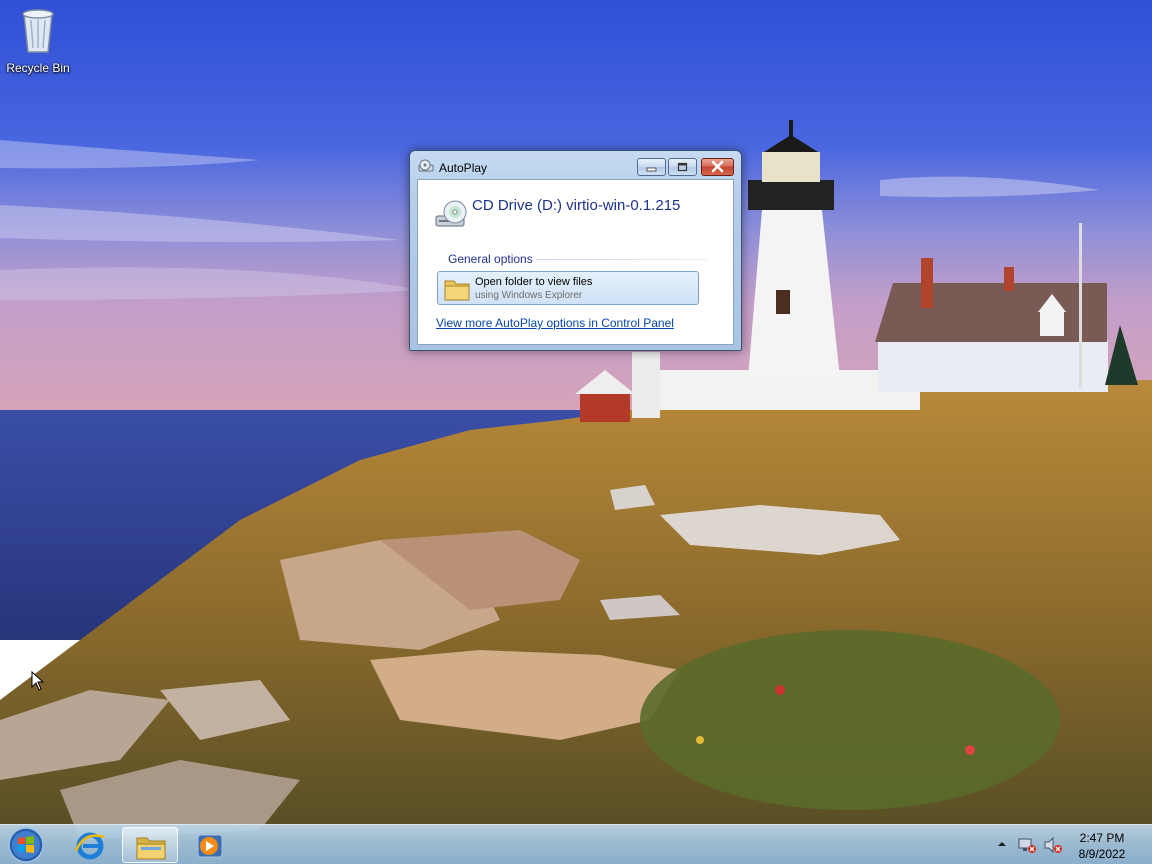  What do you see at coordinates (38, 31) in the screenshot?
I see `recycle-bin-icon` at bounding box center [38, 31].